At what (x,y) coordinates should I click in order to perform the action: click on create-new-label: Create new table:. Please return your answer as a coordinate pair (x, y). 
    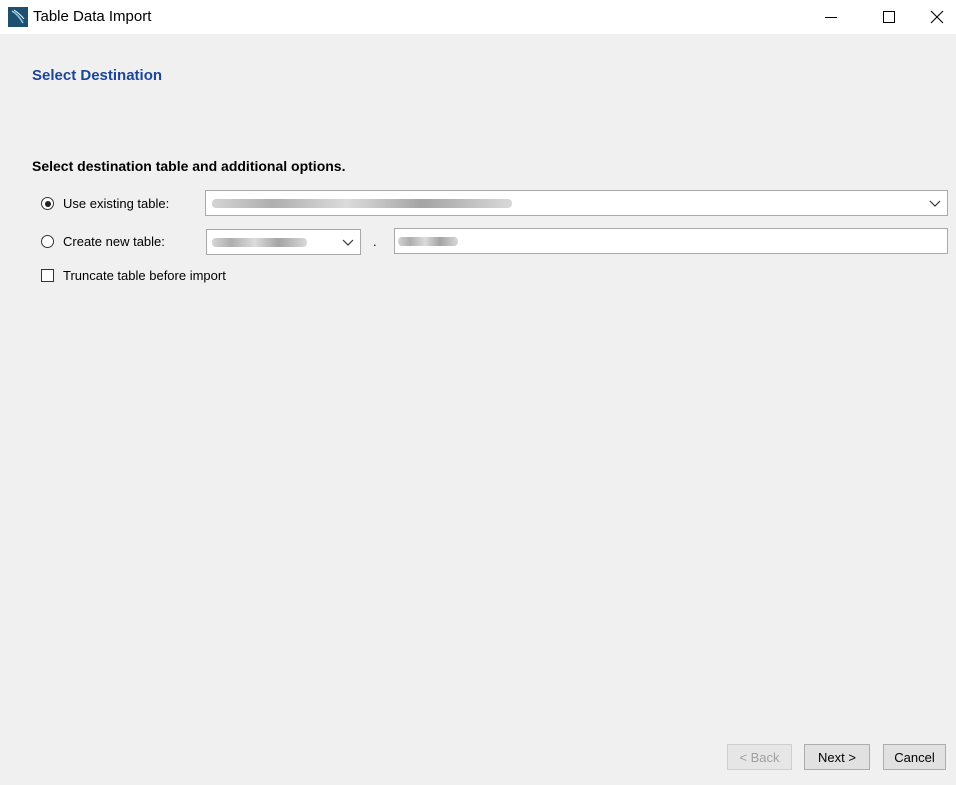
    Looking at the image, I should click on (114, 241).